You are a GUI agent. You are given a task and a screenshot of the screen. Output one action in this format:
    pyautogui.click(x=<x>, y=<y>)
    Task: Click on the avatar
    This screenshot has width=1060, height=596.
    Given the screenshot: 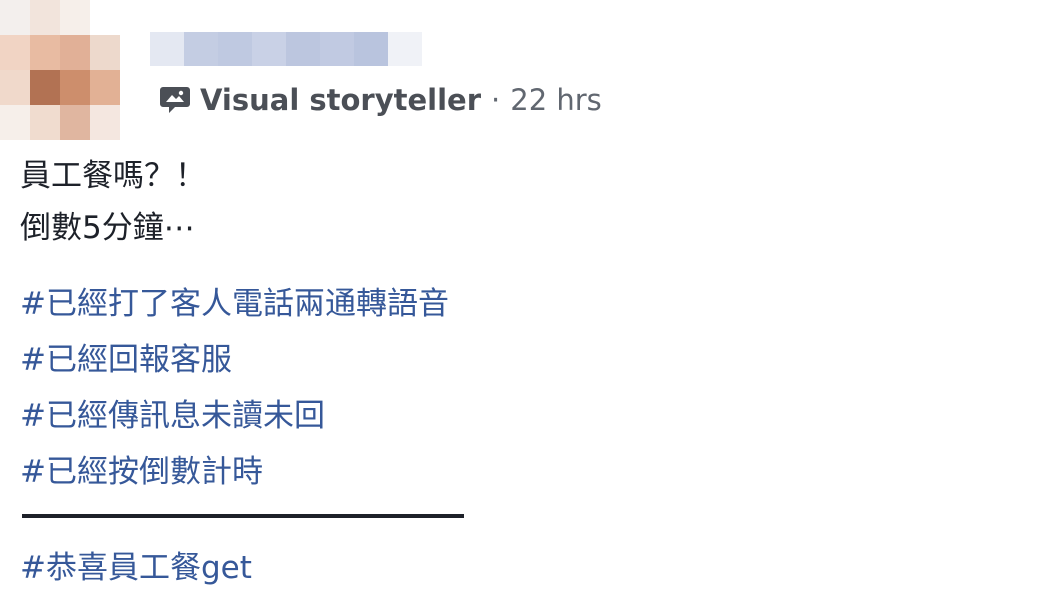 What is the action you would take?
    pyautogui.click(x=75, y=70)
    